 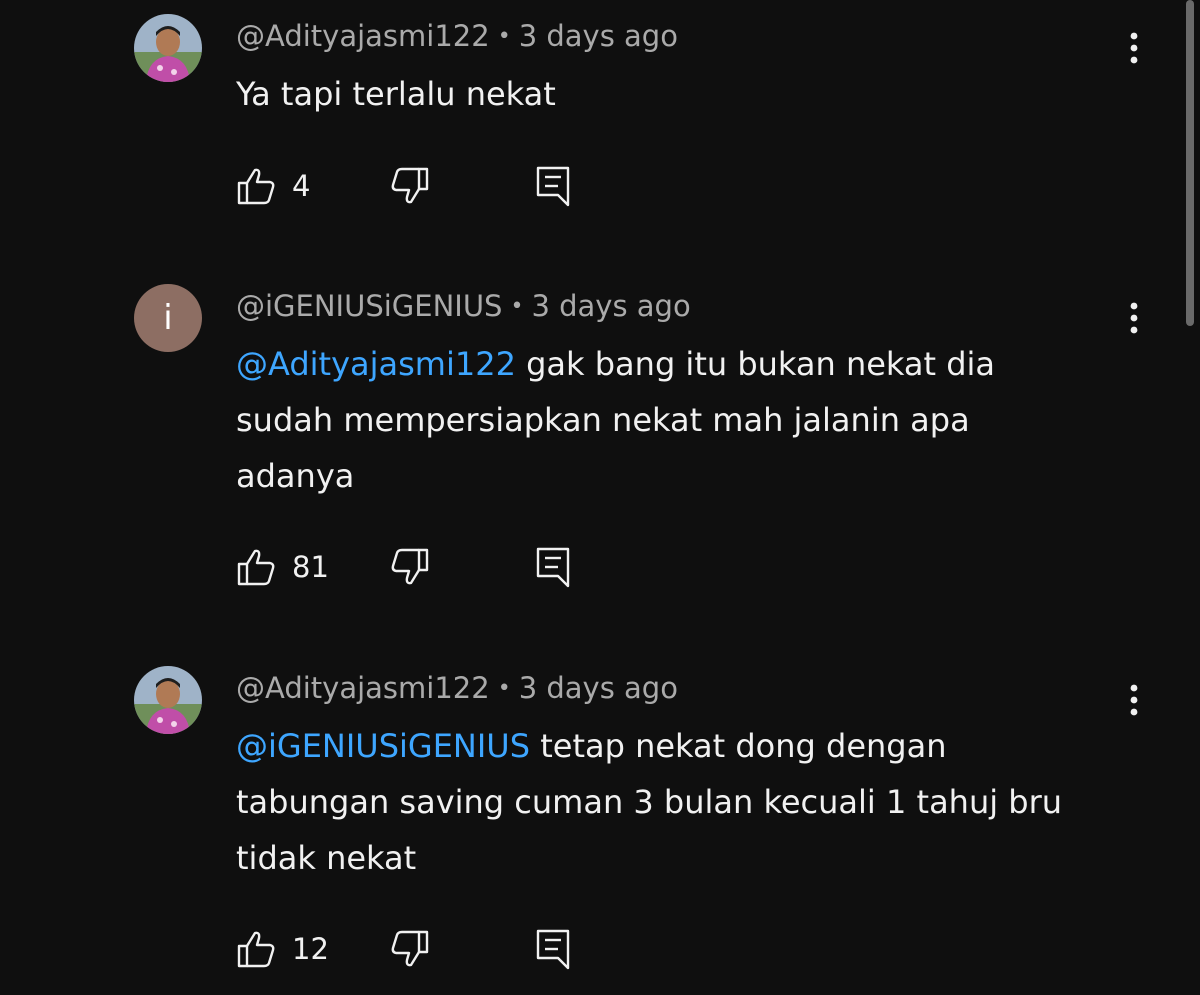 I want to click on like-count: 81, so click(x=310, y=567).